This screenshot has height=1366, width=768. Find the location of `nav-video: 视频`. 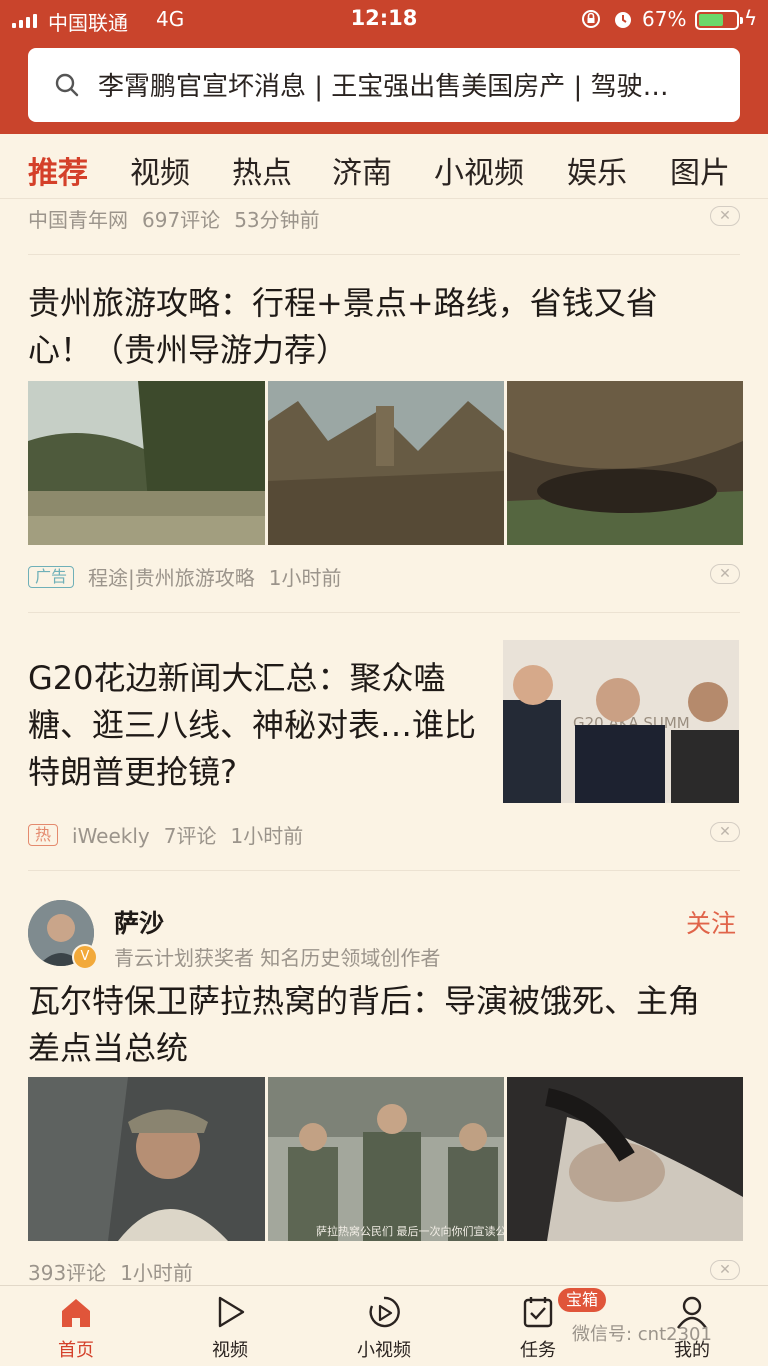

nav-video: 视频 is located at coordinates (230, 1326).